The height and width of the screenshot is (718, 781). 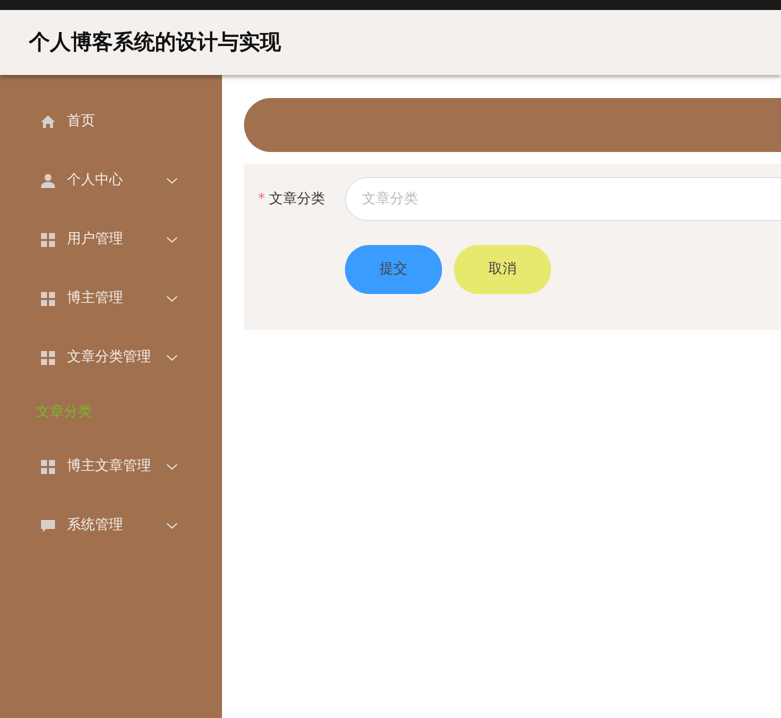 I want to click on sidebar-item: 博主管理, so click(x=111, y=298).